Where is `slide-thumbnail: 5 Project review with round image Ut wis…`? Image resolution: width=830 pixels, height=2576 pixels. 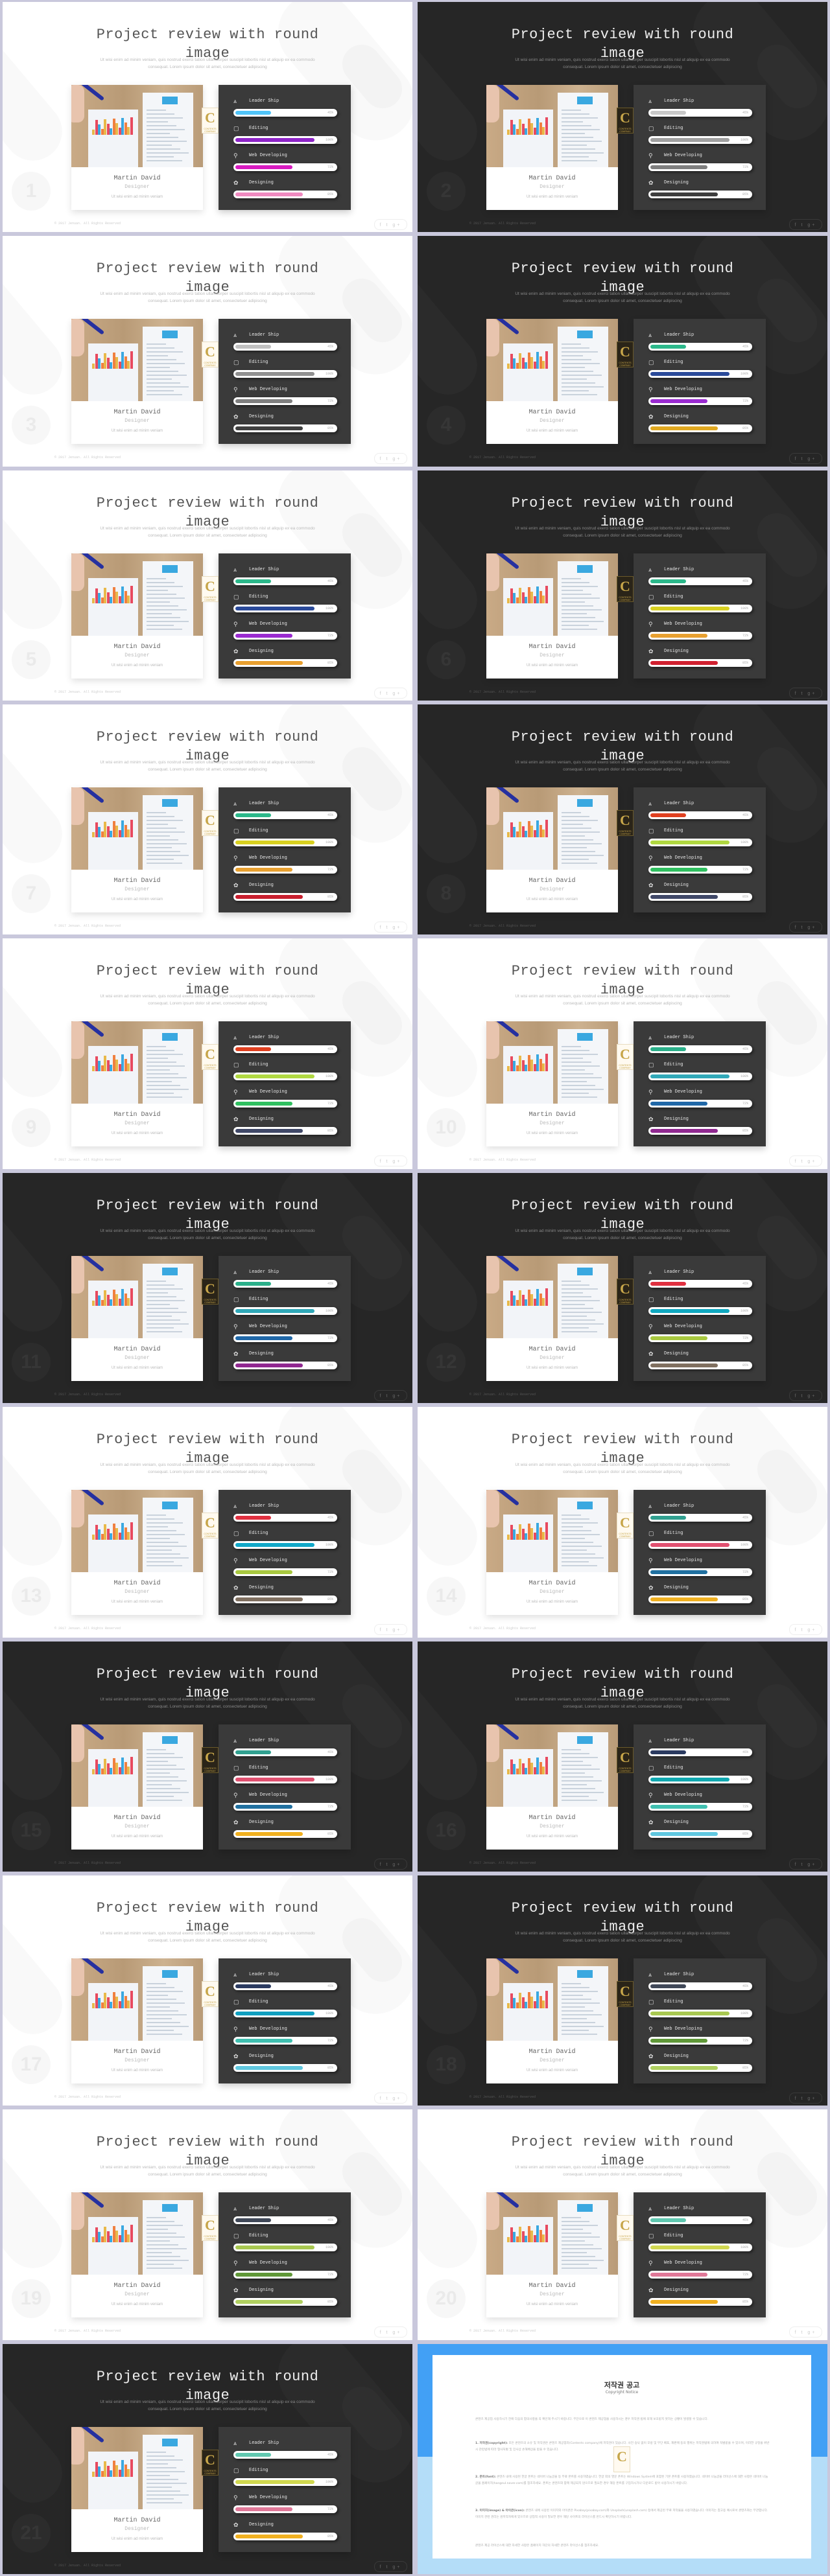 slide-thumbnail: 5 Project review with round image Ut wis… is located at coordinates (207, 585).